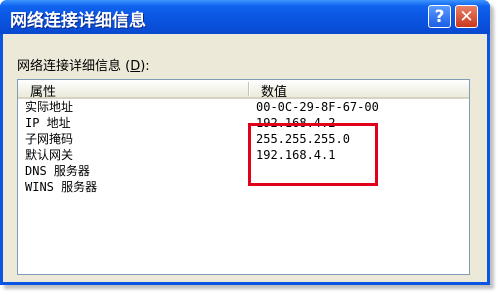 This screenshot has width=500, height=295. Describe the element at coordinates (249, 89) in the screenshot. I see `column-divider` at that location.